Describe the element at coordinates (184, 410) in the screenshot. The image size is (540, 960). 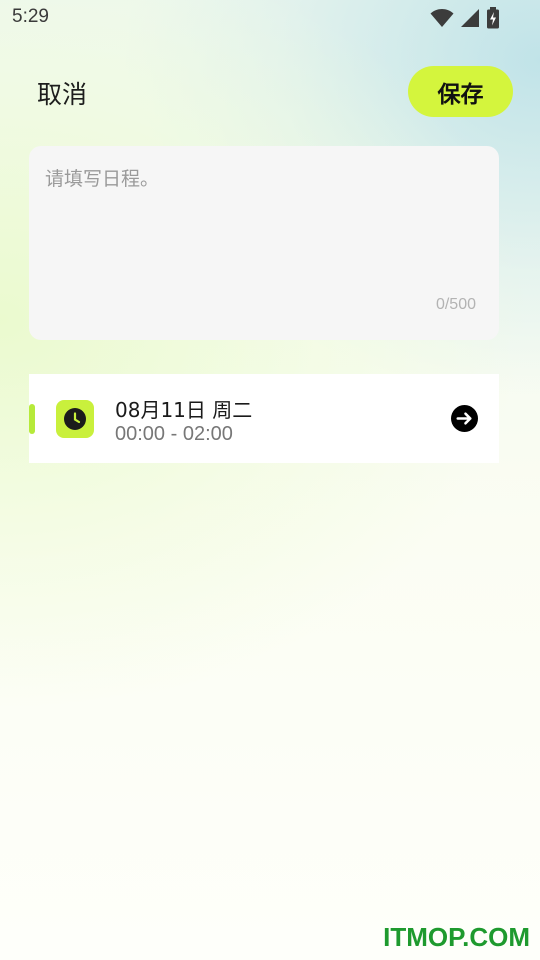
I see `schedule-date: 08月11日 周二` at that location.